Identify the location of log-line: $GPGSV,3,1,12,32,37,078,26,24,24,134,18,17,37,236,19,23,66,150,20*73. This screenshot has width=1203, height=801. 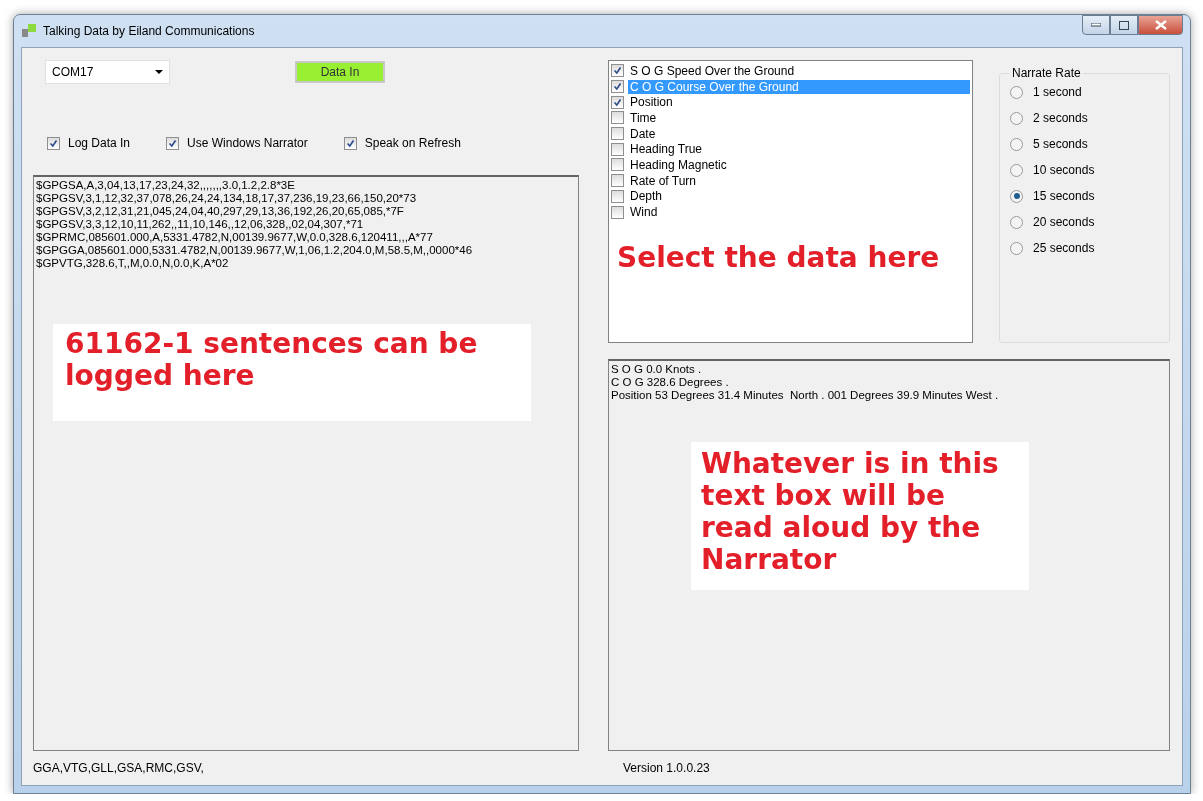
(227, 198).